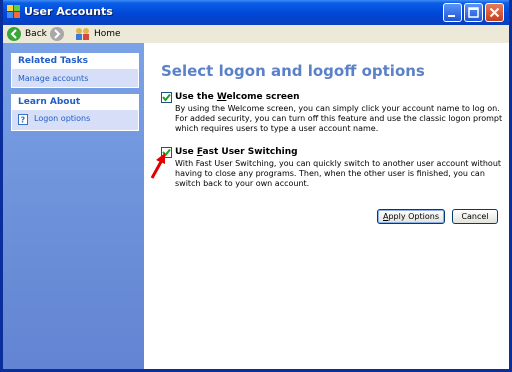  I want to click on fast-user-switching-label: Use Fast User Switching, so click(236, 152).